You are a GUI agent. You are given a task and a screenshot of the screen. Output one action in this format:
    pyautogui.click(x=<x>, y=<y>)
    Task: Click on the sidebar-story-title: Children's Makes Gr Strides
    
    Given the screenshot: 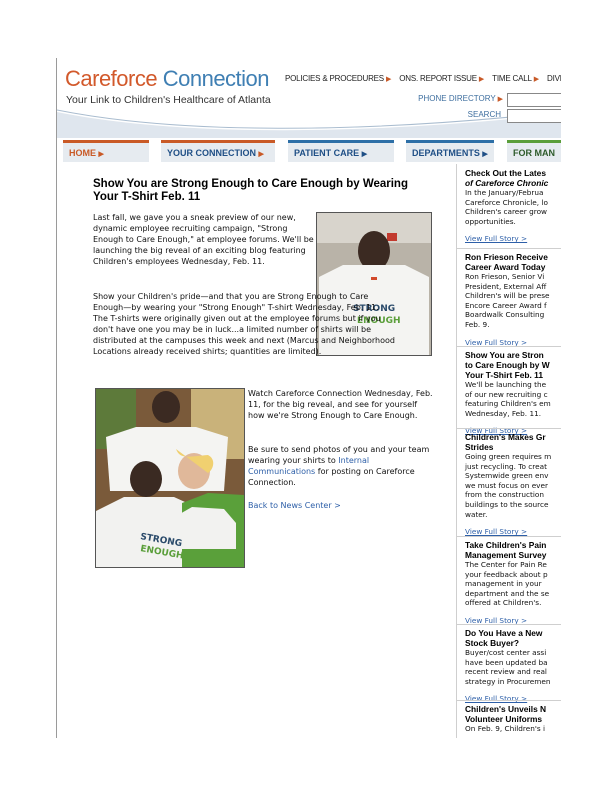 What is the action you would take?
    pyautogui.click(x=505, y=442)
    